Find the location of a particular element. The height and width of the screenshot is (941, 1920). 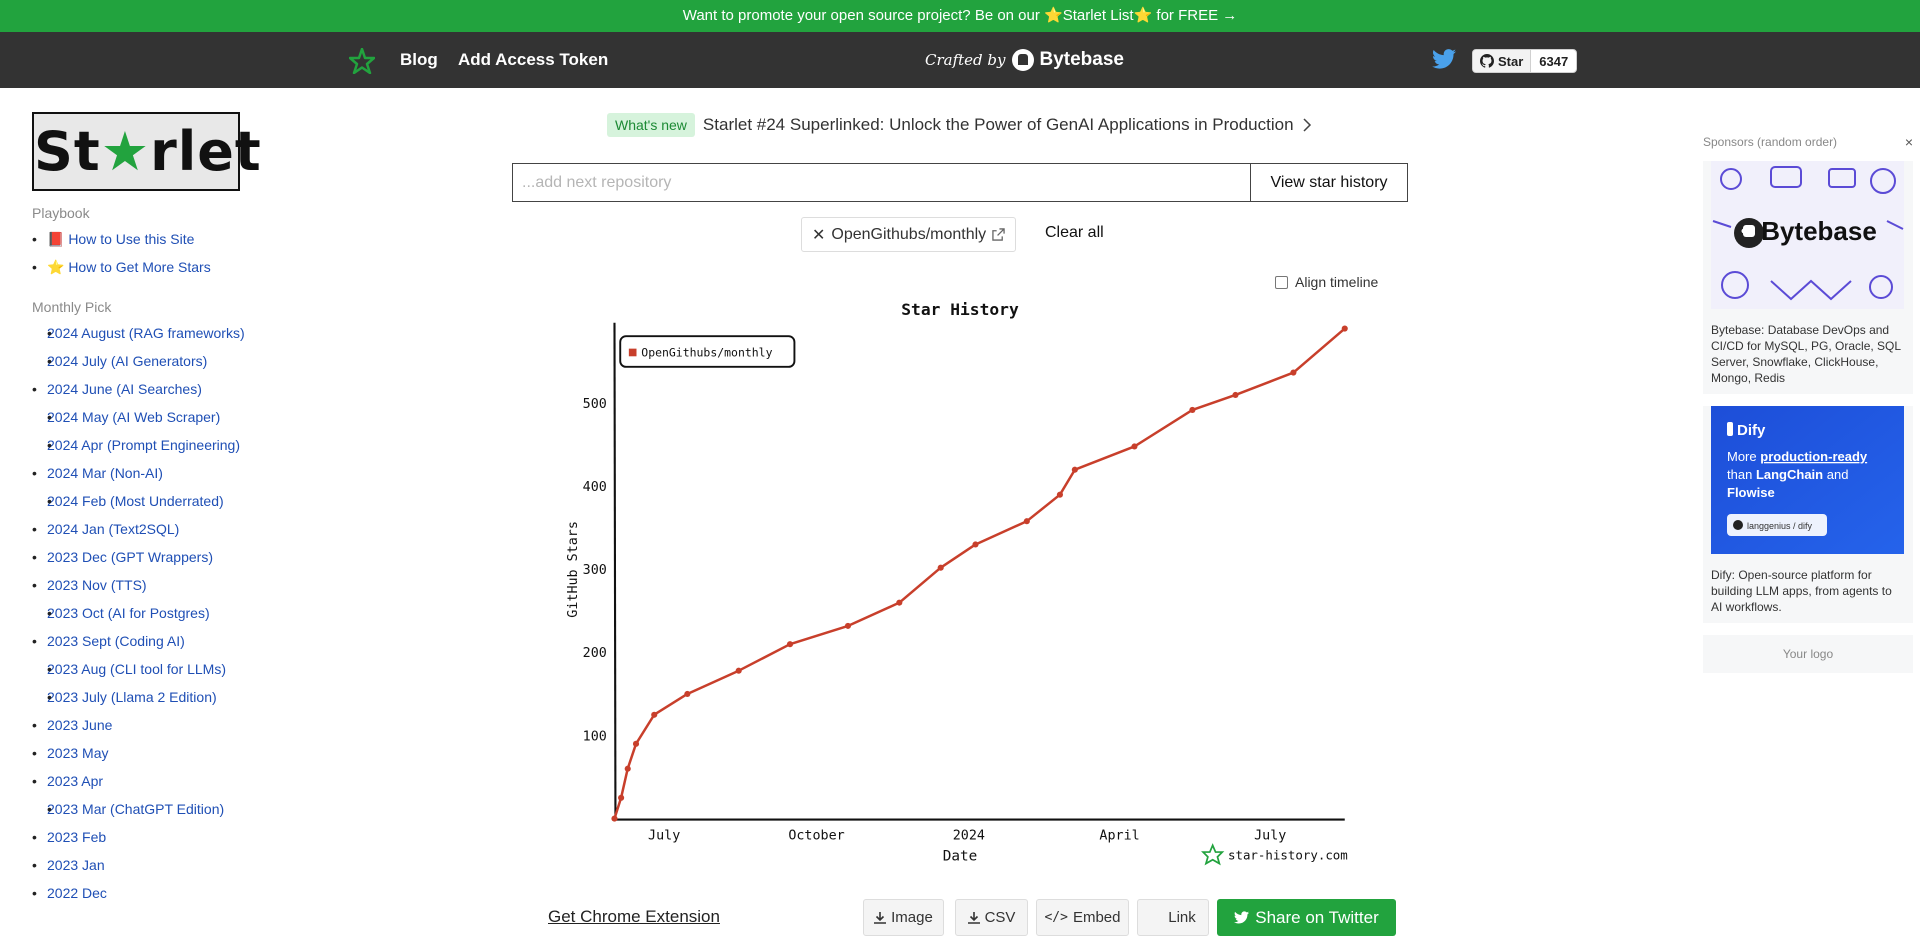

sponsors-title: Sponsors (random order) is located at coordinates (1770, 142).